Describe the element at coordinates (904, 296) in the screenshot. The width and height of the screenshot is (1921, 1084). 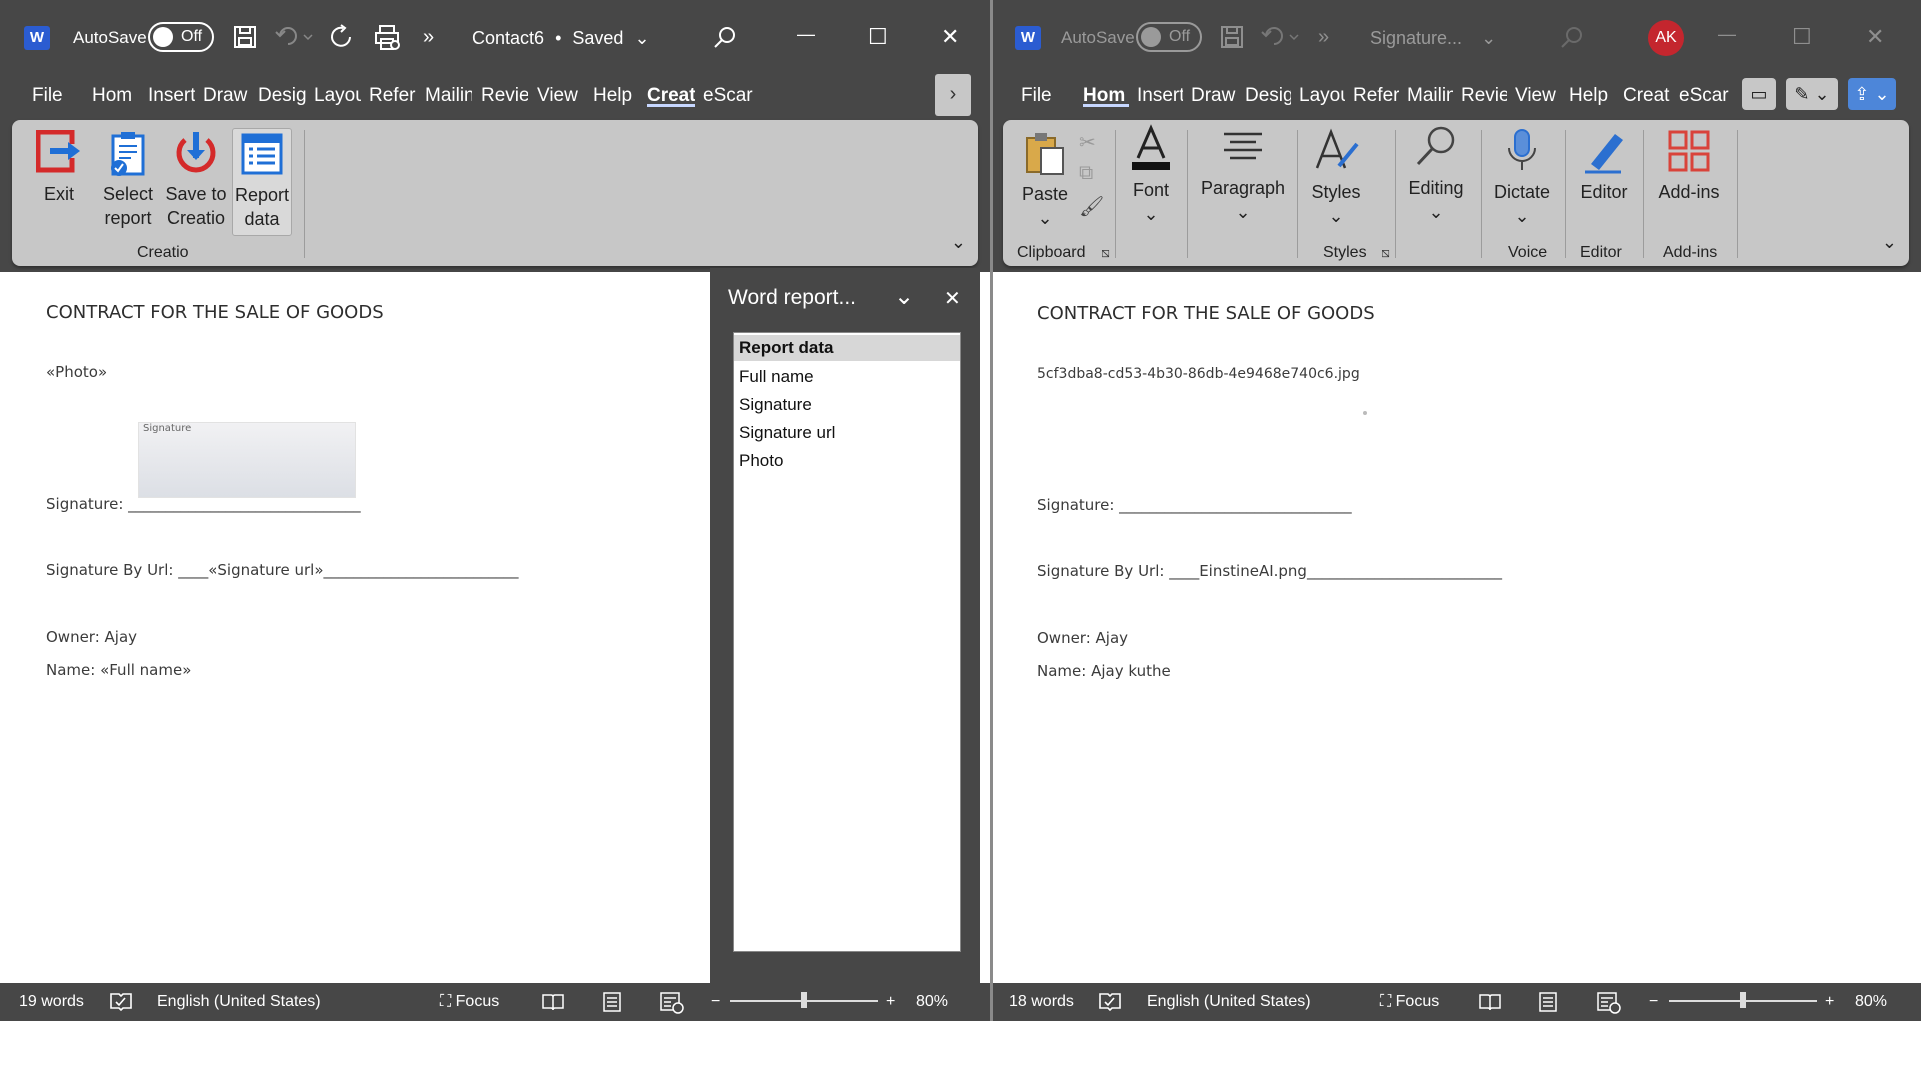
I see `pane-options-chevron-icon: ⌄` at that location.